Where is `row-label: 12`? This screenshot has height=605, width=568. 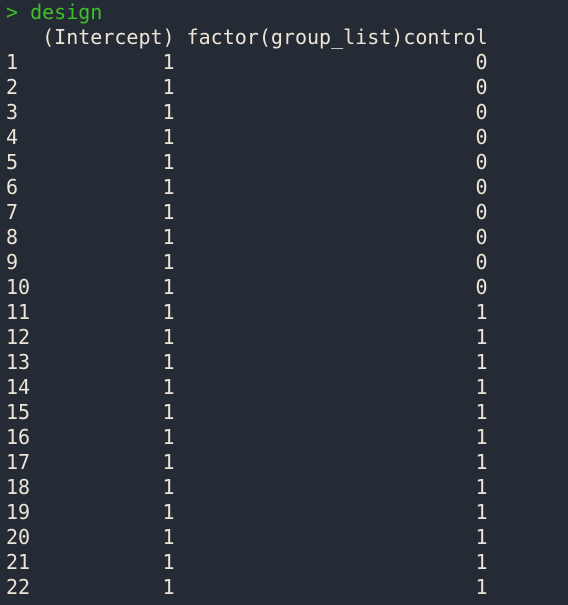 row-label: 12 is located at coordinates (18, 337).